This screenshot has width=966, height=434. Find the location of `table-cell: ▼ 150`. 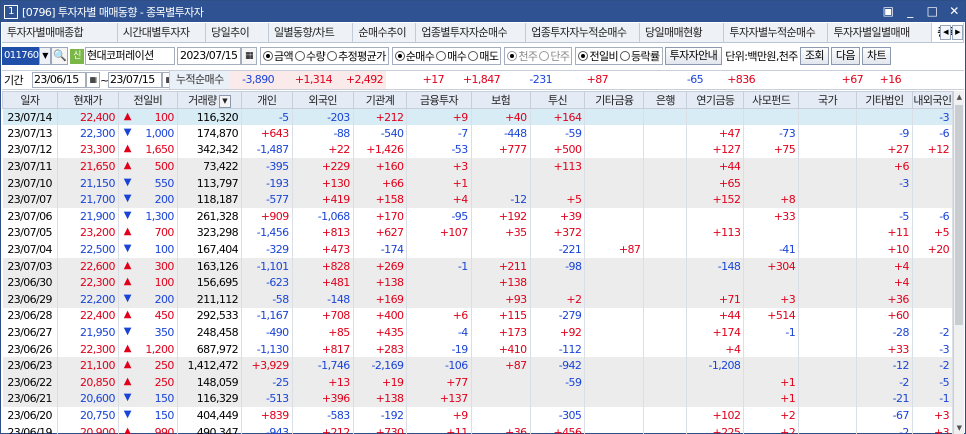

table-cell: ▼ 150 is located at coordinates (148, 399).